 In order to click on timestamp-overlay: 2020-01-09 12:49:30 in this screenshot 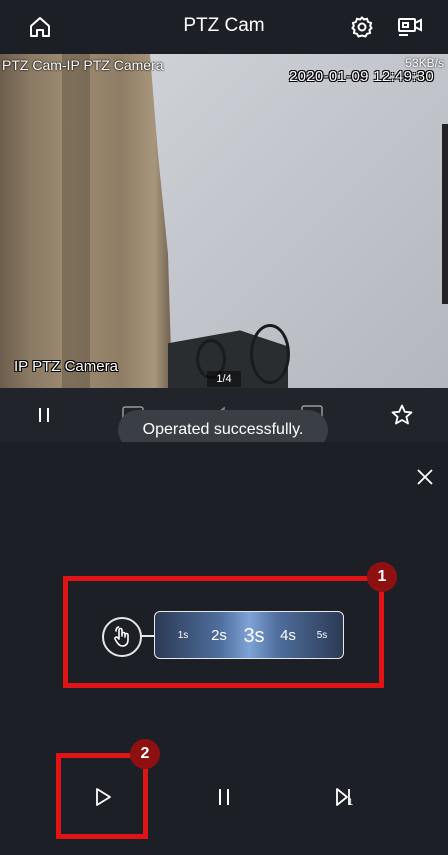, I will do `click(361, 76)`.